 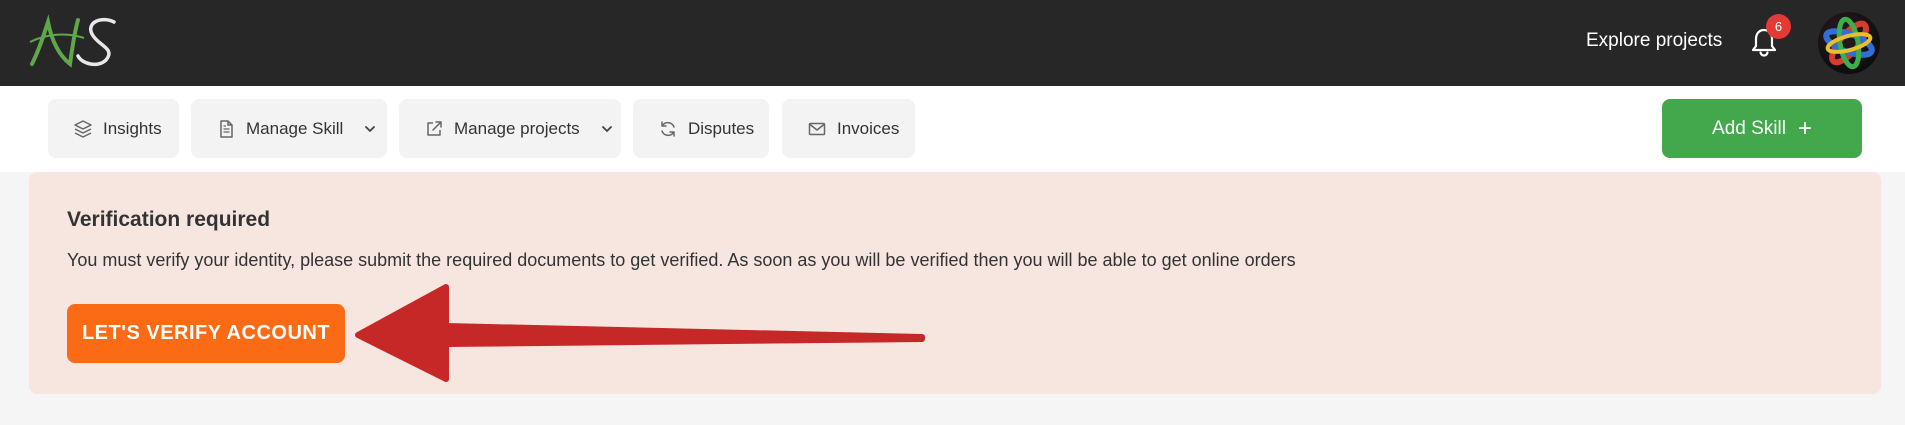 What do you see at coordinates (868, 128) in the screenshot?
I see `invoices-label: Invoices` at bounding box center [868, 128].